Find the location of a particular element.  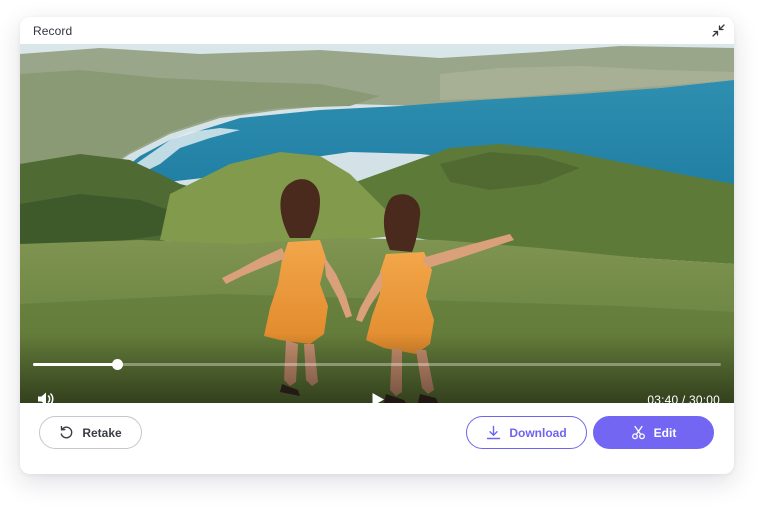

edit-label: Edit is located at coordinates (665, 432).